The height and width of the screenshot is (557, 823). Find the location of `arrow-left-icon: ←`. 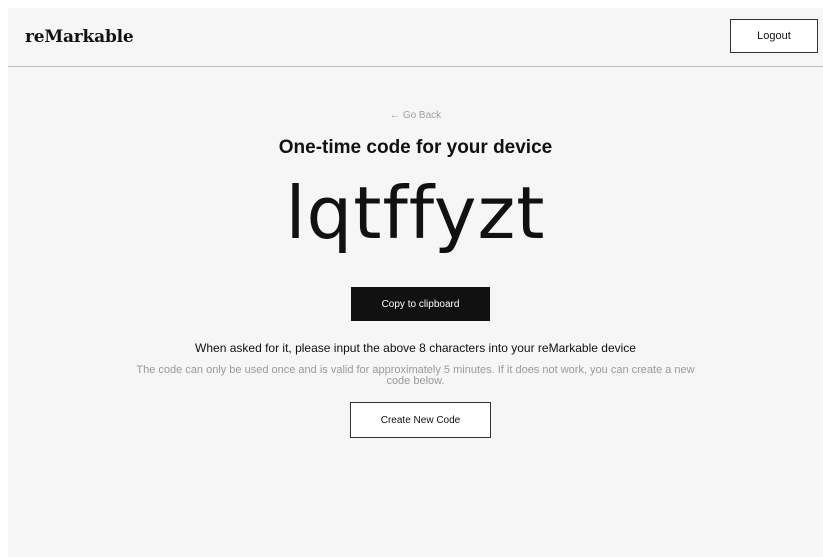

arrow-left-icon: ← is located at coordinates (394, 115).